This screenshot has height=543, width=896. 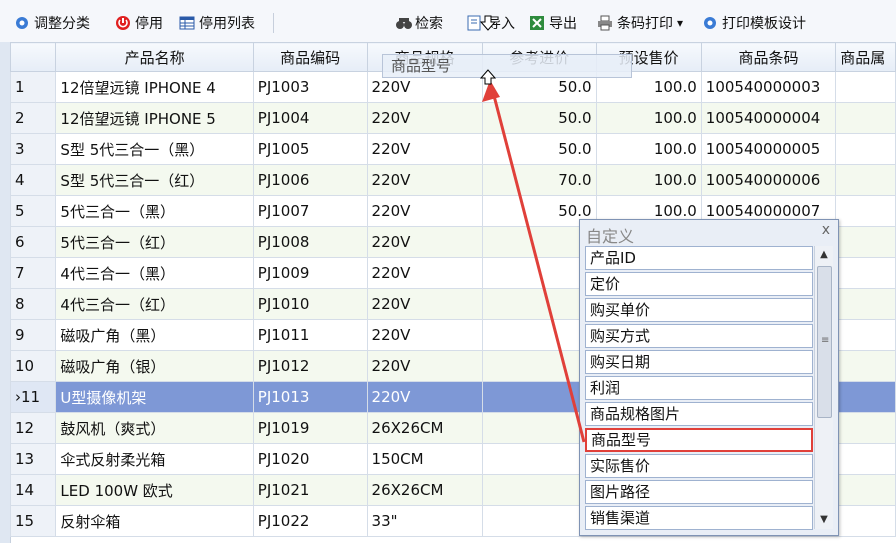 I want to click on cell-code: PJ1012, so click(x=310, y=366).